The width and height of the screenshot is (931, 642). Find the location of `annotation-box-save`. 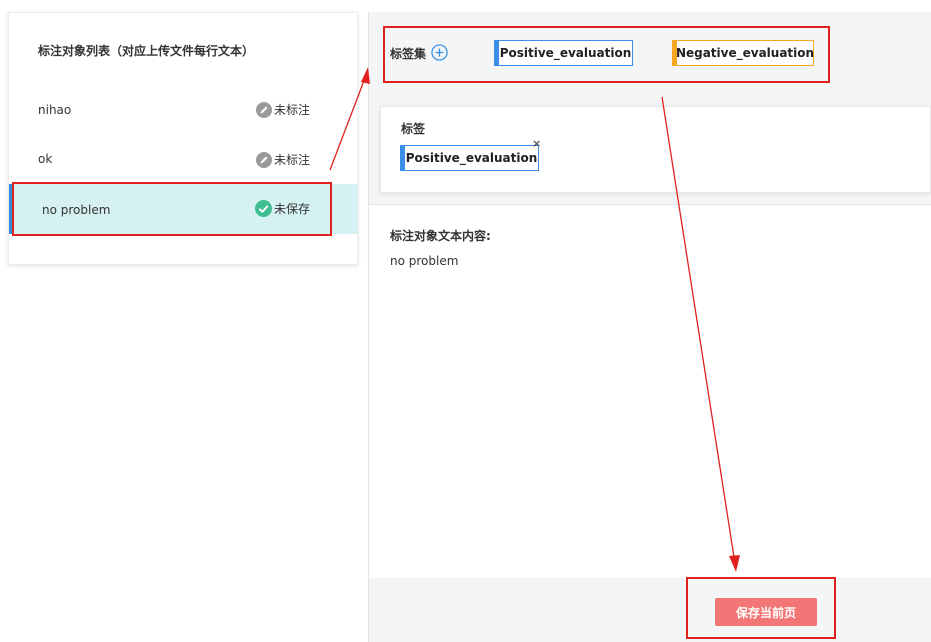

annotation-box-save is located at coordinates (761, 608).